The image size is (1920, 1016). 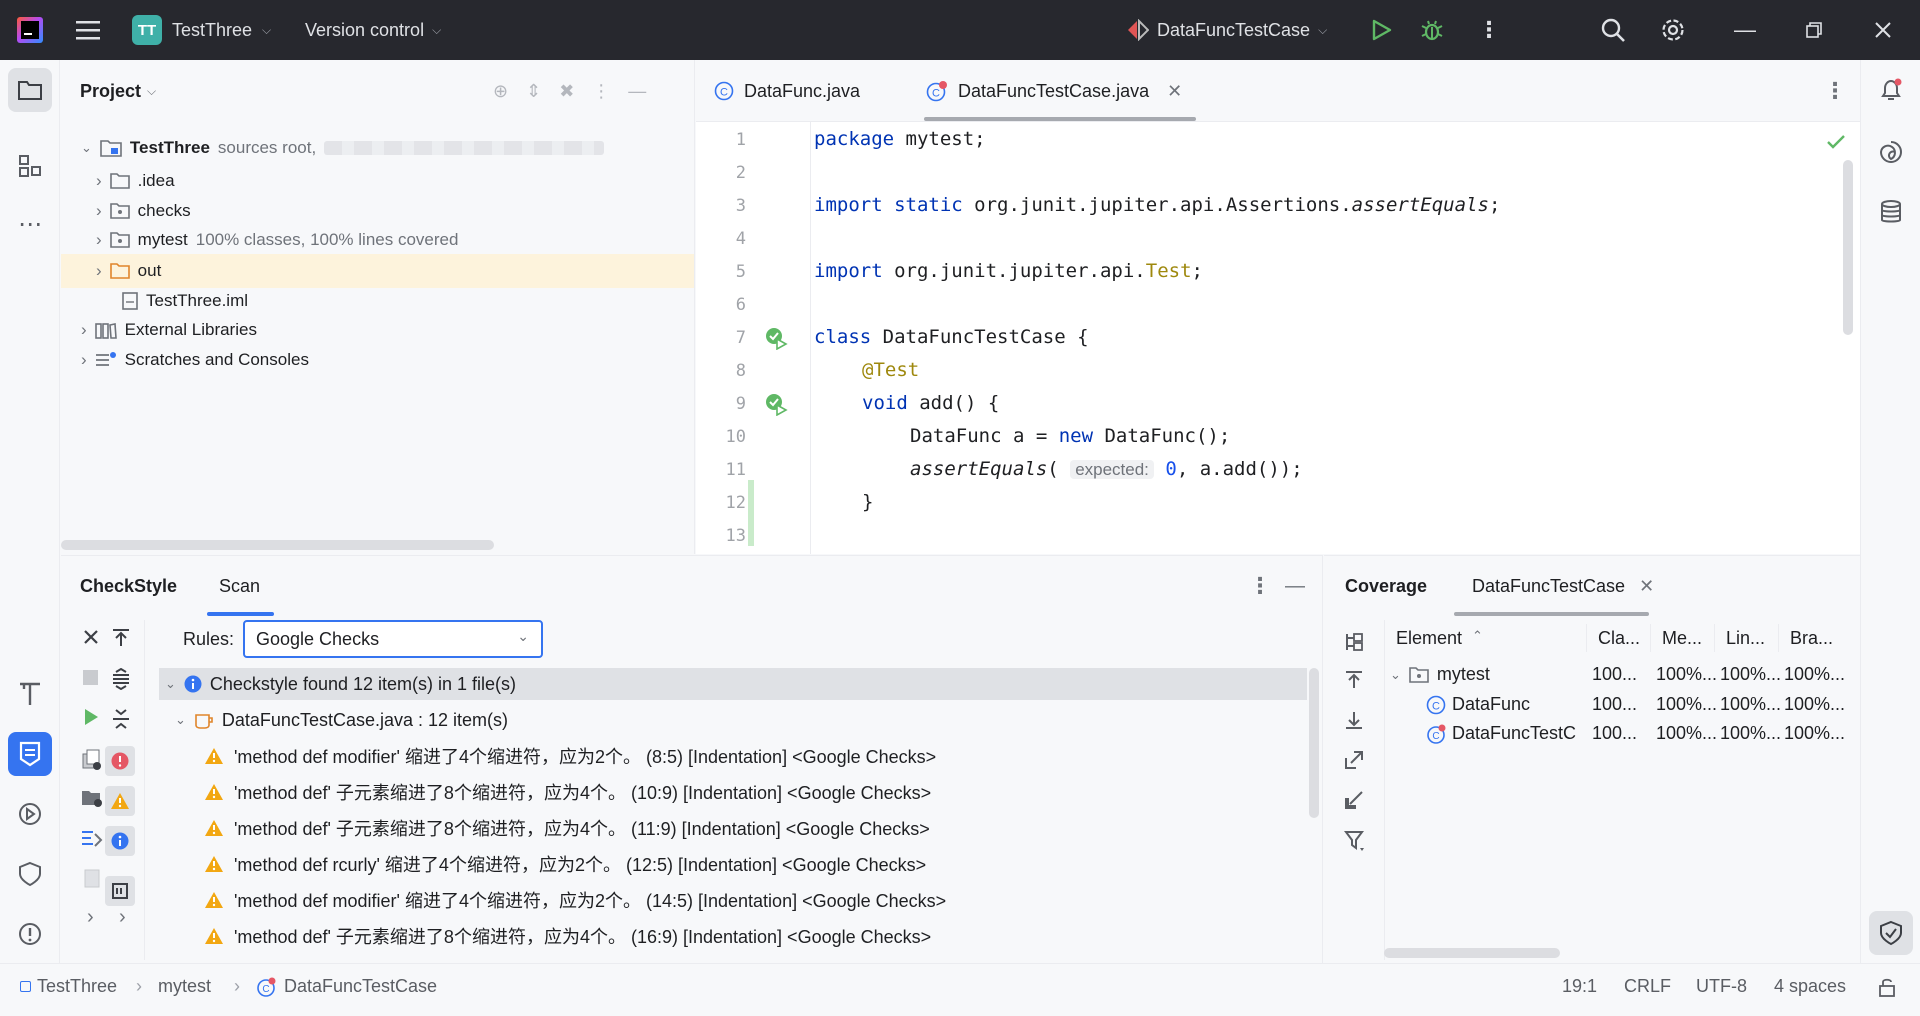 What do you see at coordinates (1354, 680) in the screenshot?
I see `scroll-up-icon` at bounding box center [1354, 680].